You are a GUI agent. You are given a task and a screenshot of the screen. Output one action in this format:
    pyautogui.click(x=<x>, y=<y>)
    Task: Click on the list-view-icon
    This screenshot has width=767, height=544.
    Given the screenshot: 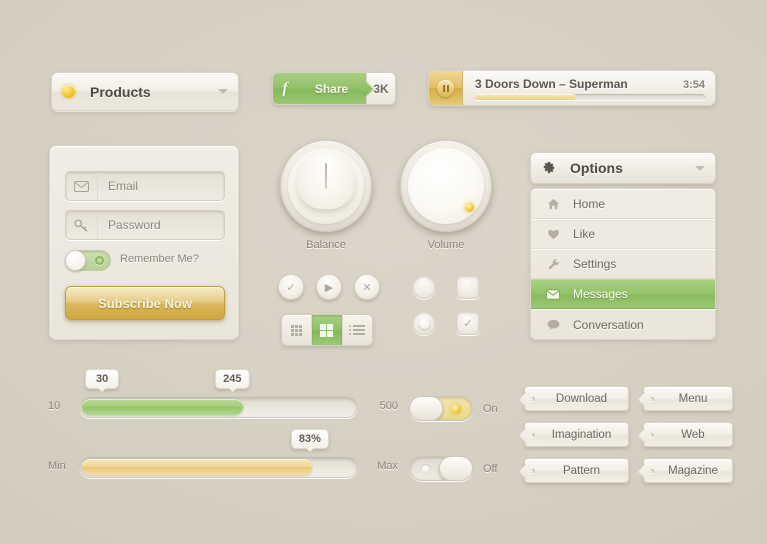 What is the action you would take?
    pyautogui.click(x=357, y=330)
    